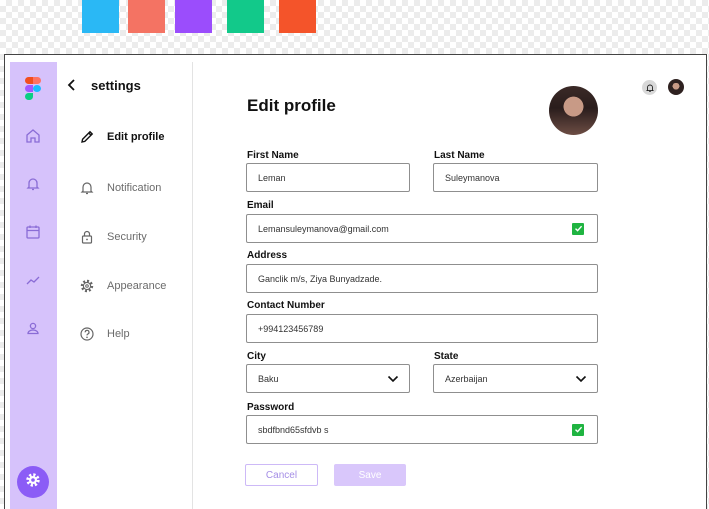 The height and width of the screenshot is (509, 709). I want to click on last-name-label: Last Name, so click(459, 155).